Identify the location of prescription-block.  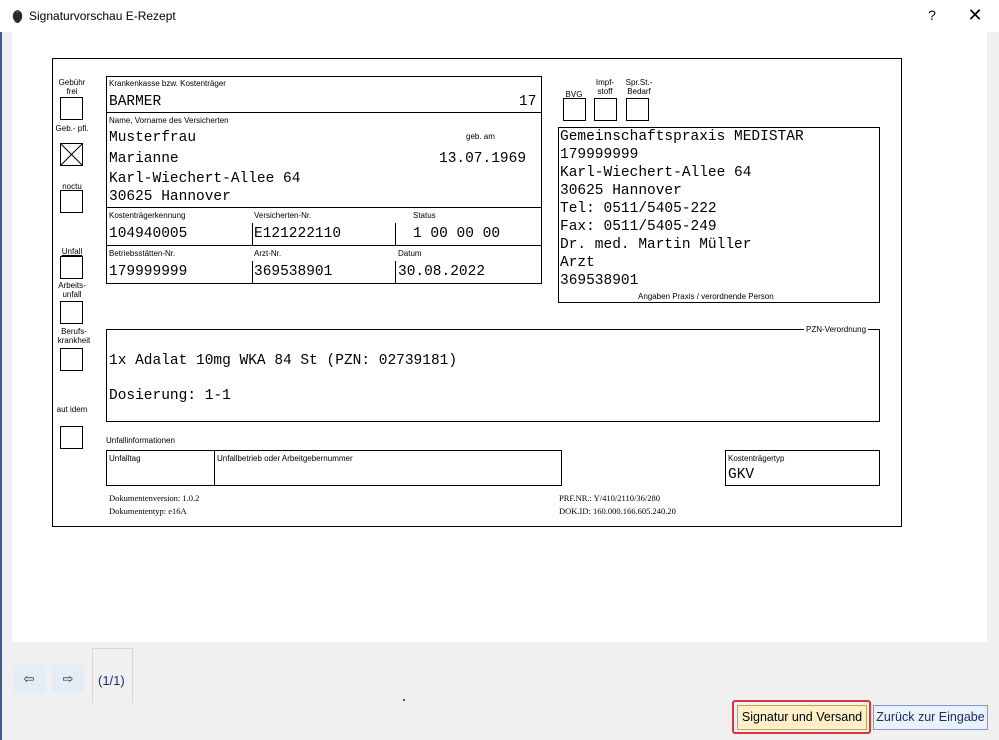
(493, 375).